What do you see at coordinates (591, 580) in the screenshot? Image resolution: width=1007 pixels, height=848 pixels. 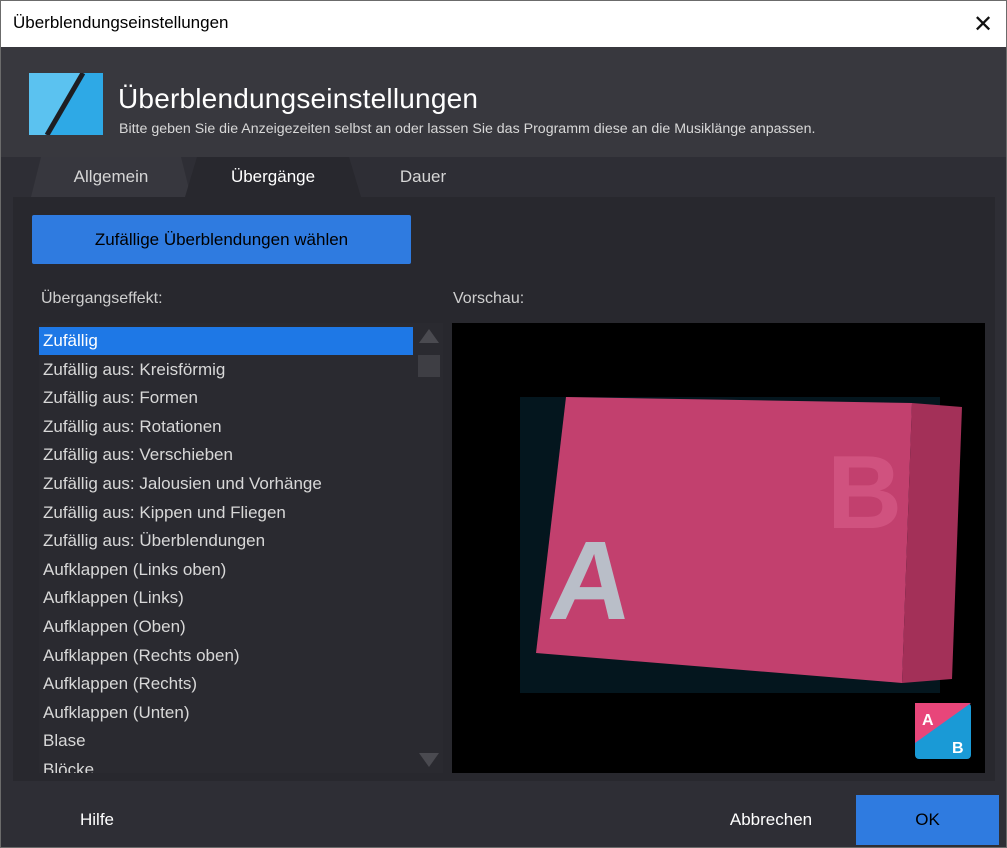 I see `letter-a: A` at bounding box center [591, 580].